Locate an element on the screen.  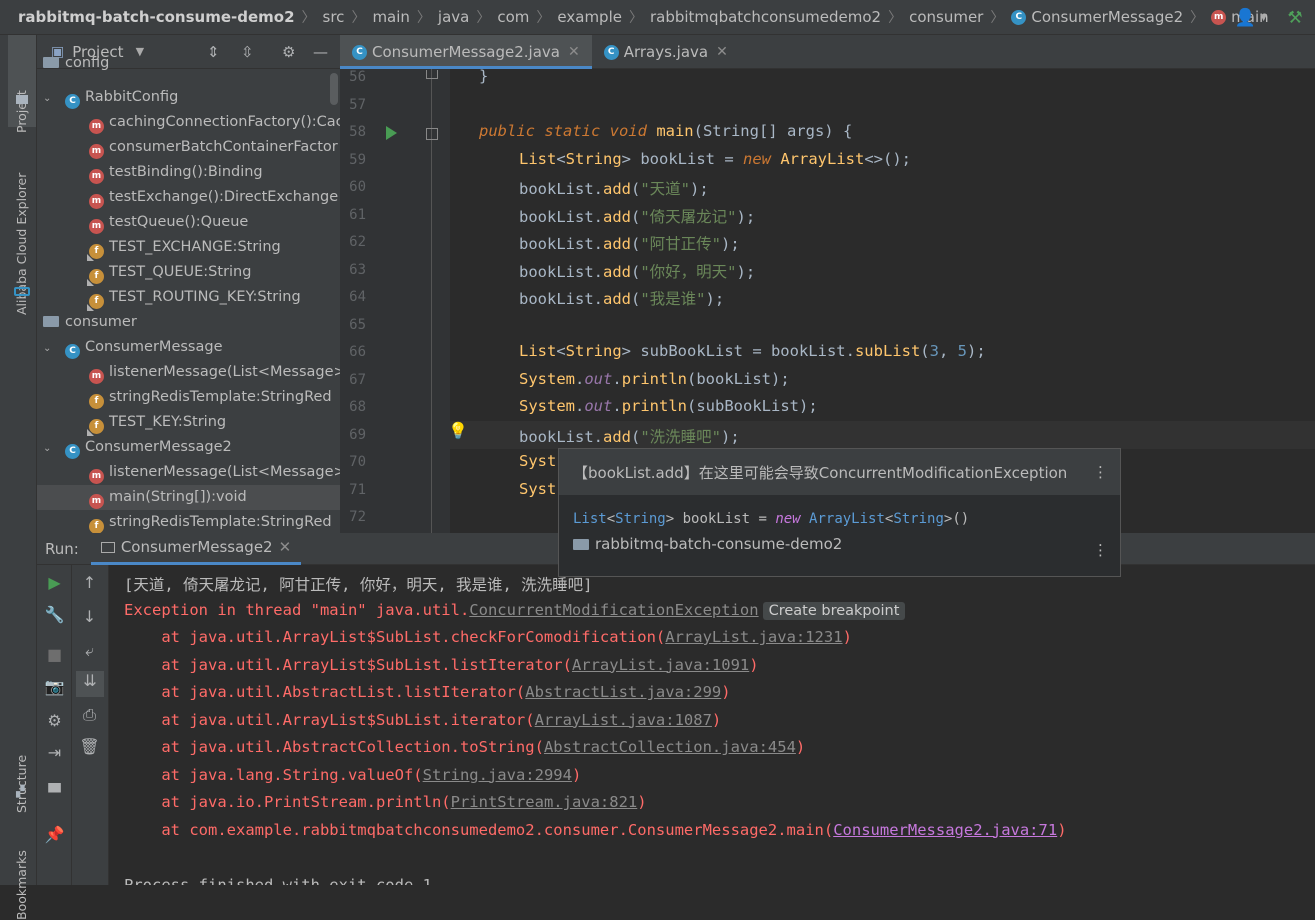
code-line: bookList.add("你好，明天"); is located at coordinates (637, 271).